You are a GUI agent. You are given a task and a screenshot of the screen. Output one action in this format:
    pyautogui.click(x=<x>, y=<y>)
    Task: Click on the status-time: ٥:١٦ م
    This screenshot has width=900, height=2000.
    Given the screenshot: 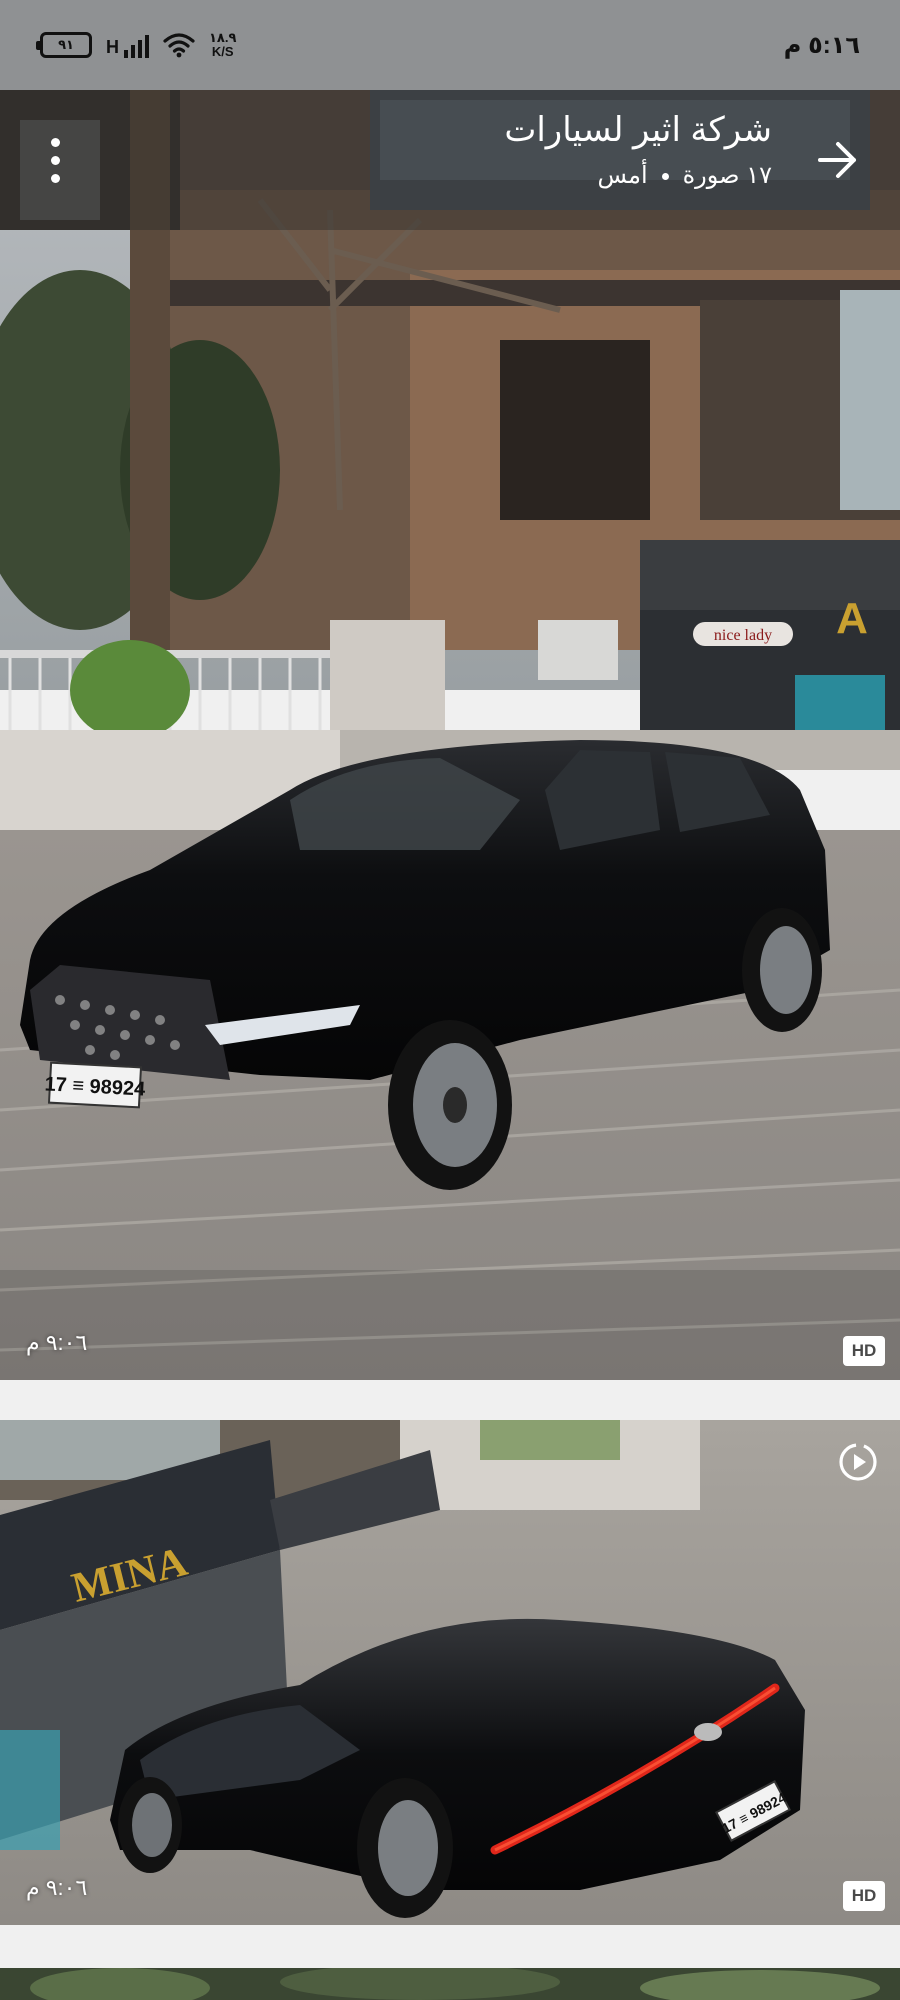 What is the action you would take?
    pyautogui.click(x=821, y=45)
    